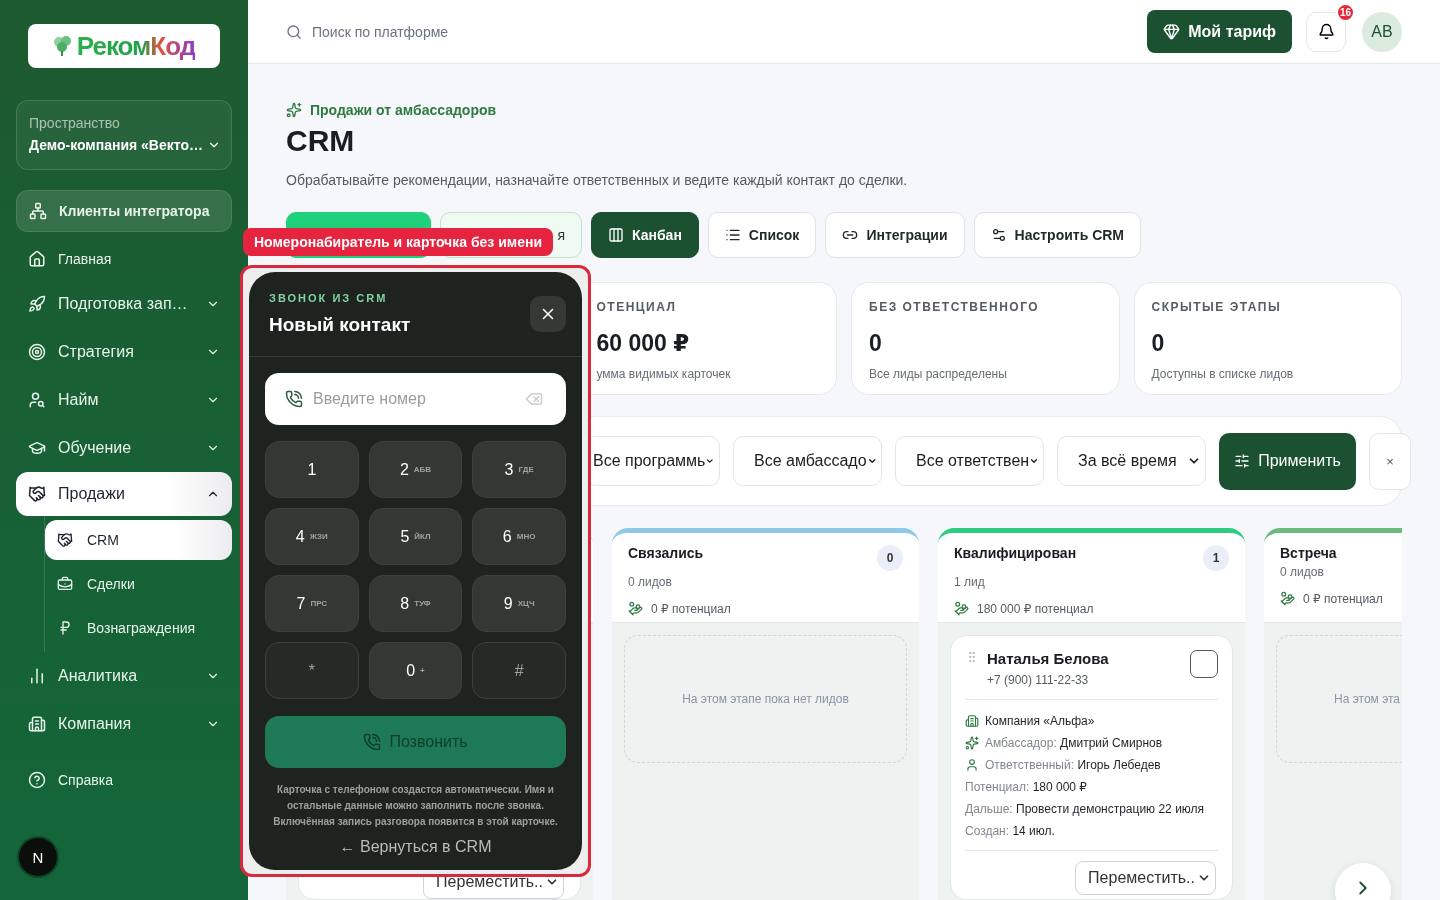 This screenshot has width=1440, height=900. Describe the element at coordinates (403, 110) in the screenshot. I see `page-eyebrow: Продажи от амбассадоров` at that location.